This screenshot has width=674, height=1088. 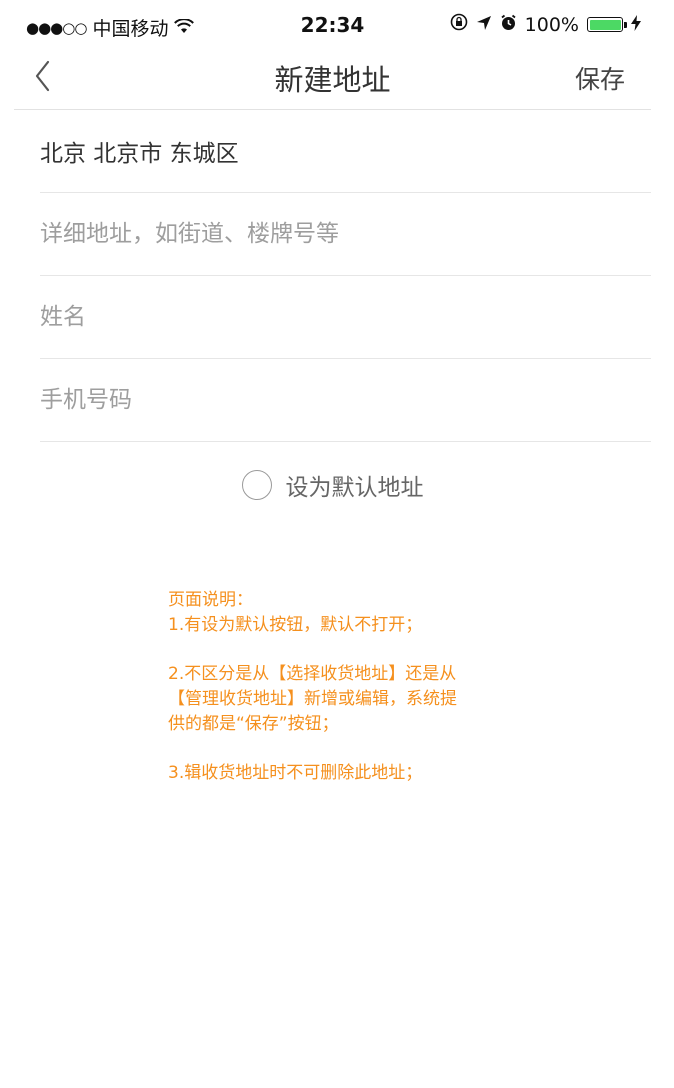 What do you see at coordinates (332, 25) in the screenshot?
I see `status-bar: ●●●○○ 中国移动 22:34 100%` at bounding box center [332, 25].